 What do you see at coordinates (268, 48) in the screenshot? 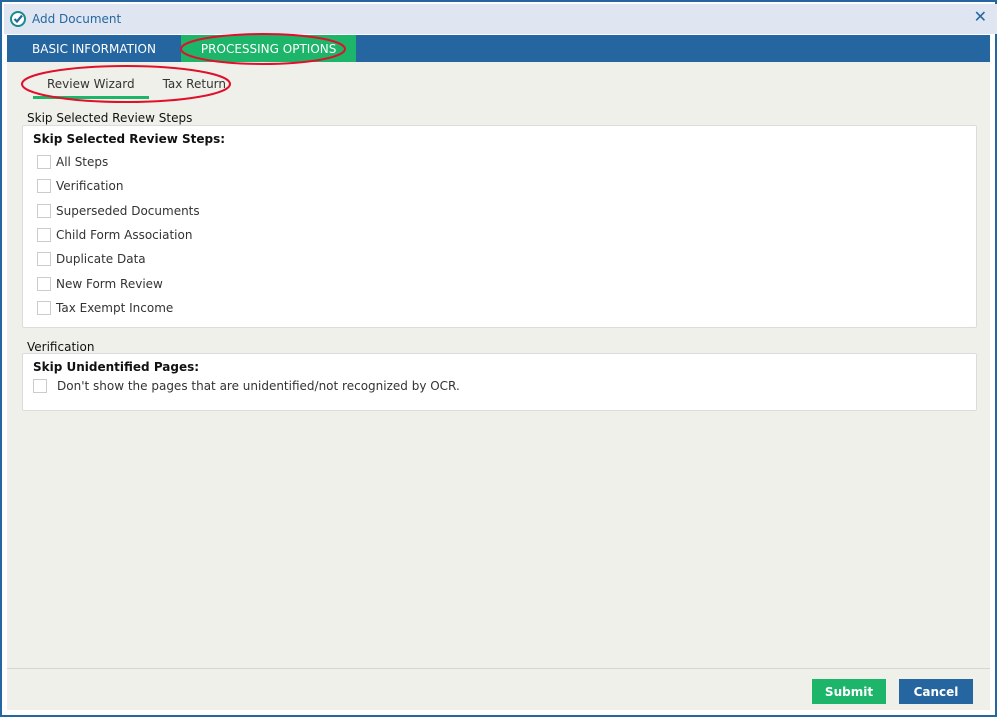
I see `tab-processing-options: PROCESSING OPTIONS` at bounding box center [268, 48].